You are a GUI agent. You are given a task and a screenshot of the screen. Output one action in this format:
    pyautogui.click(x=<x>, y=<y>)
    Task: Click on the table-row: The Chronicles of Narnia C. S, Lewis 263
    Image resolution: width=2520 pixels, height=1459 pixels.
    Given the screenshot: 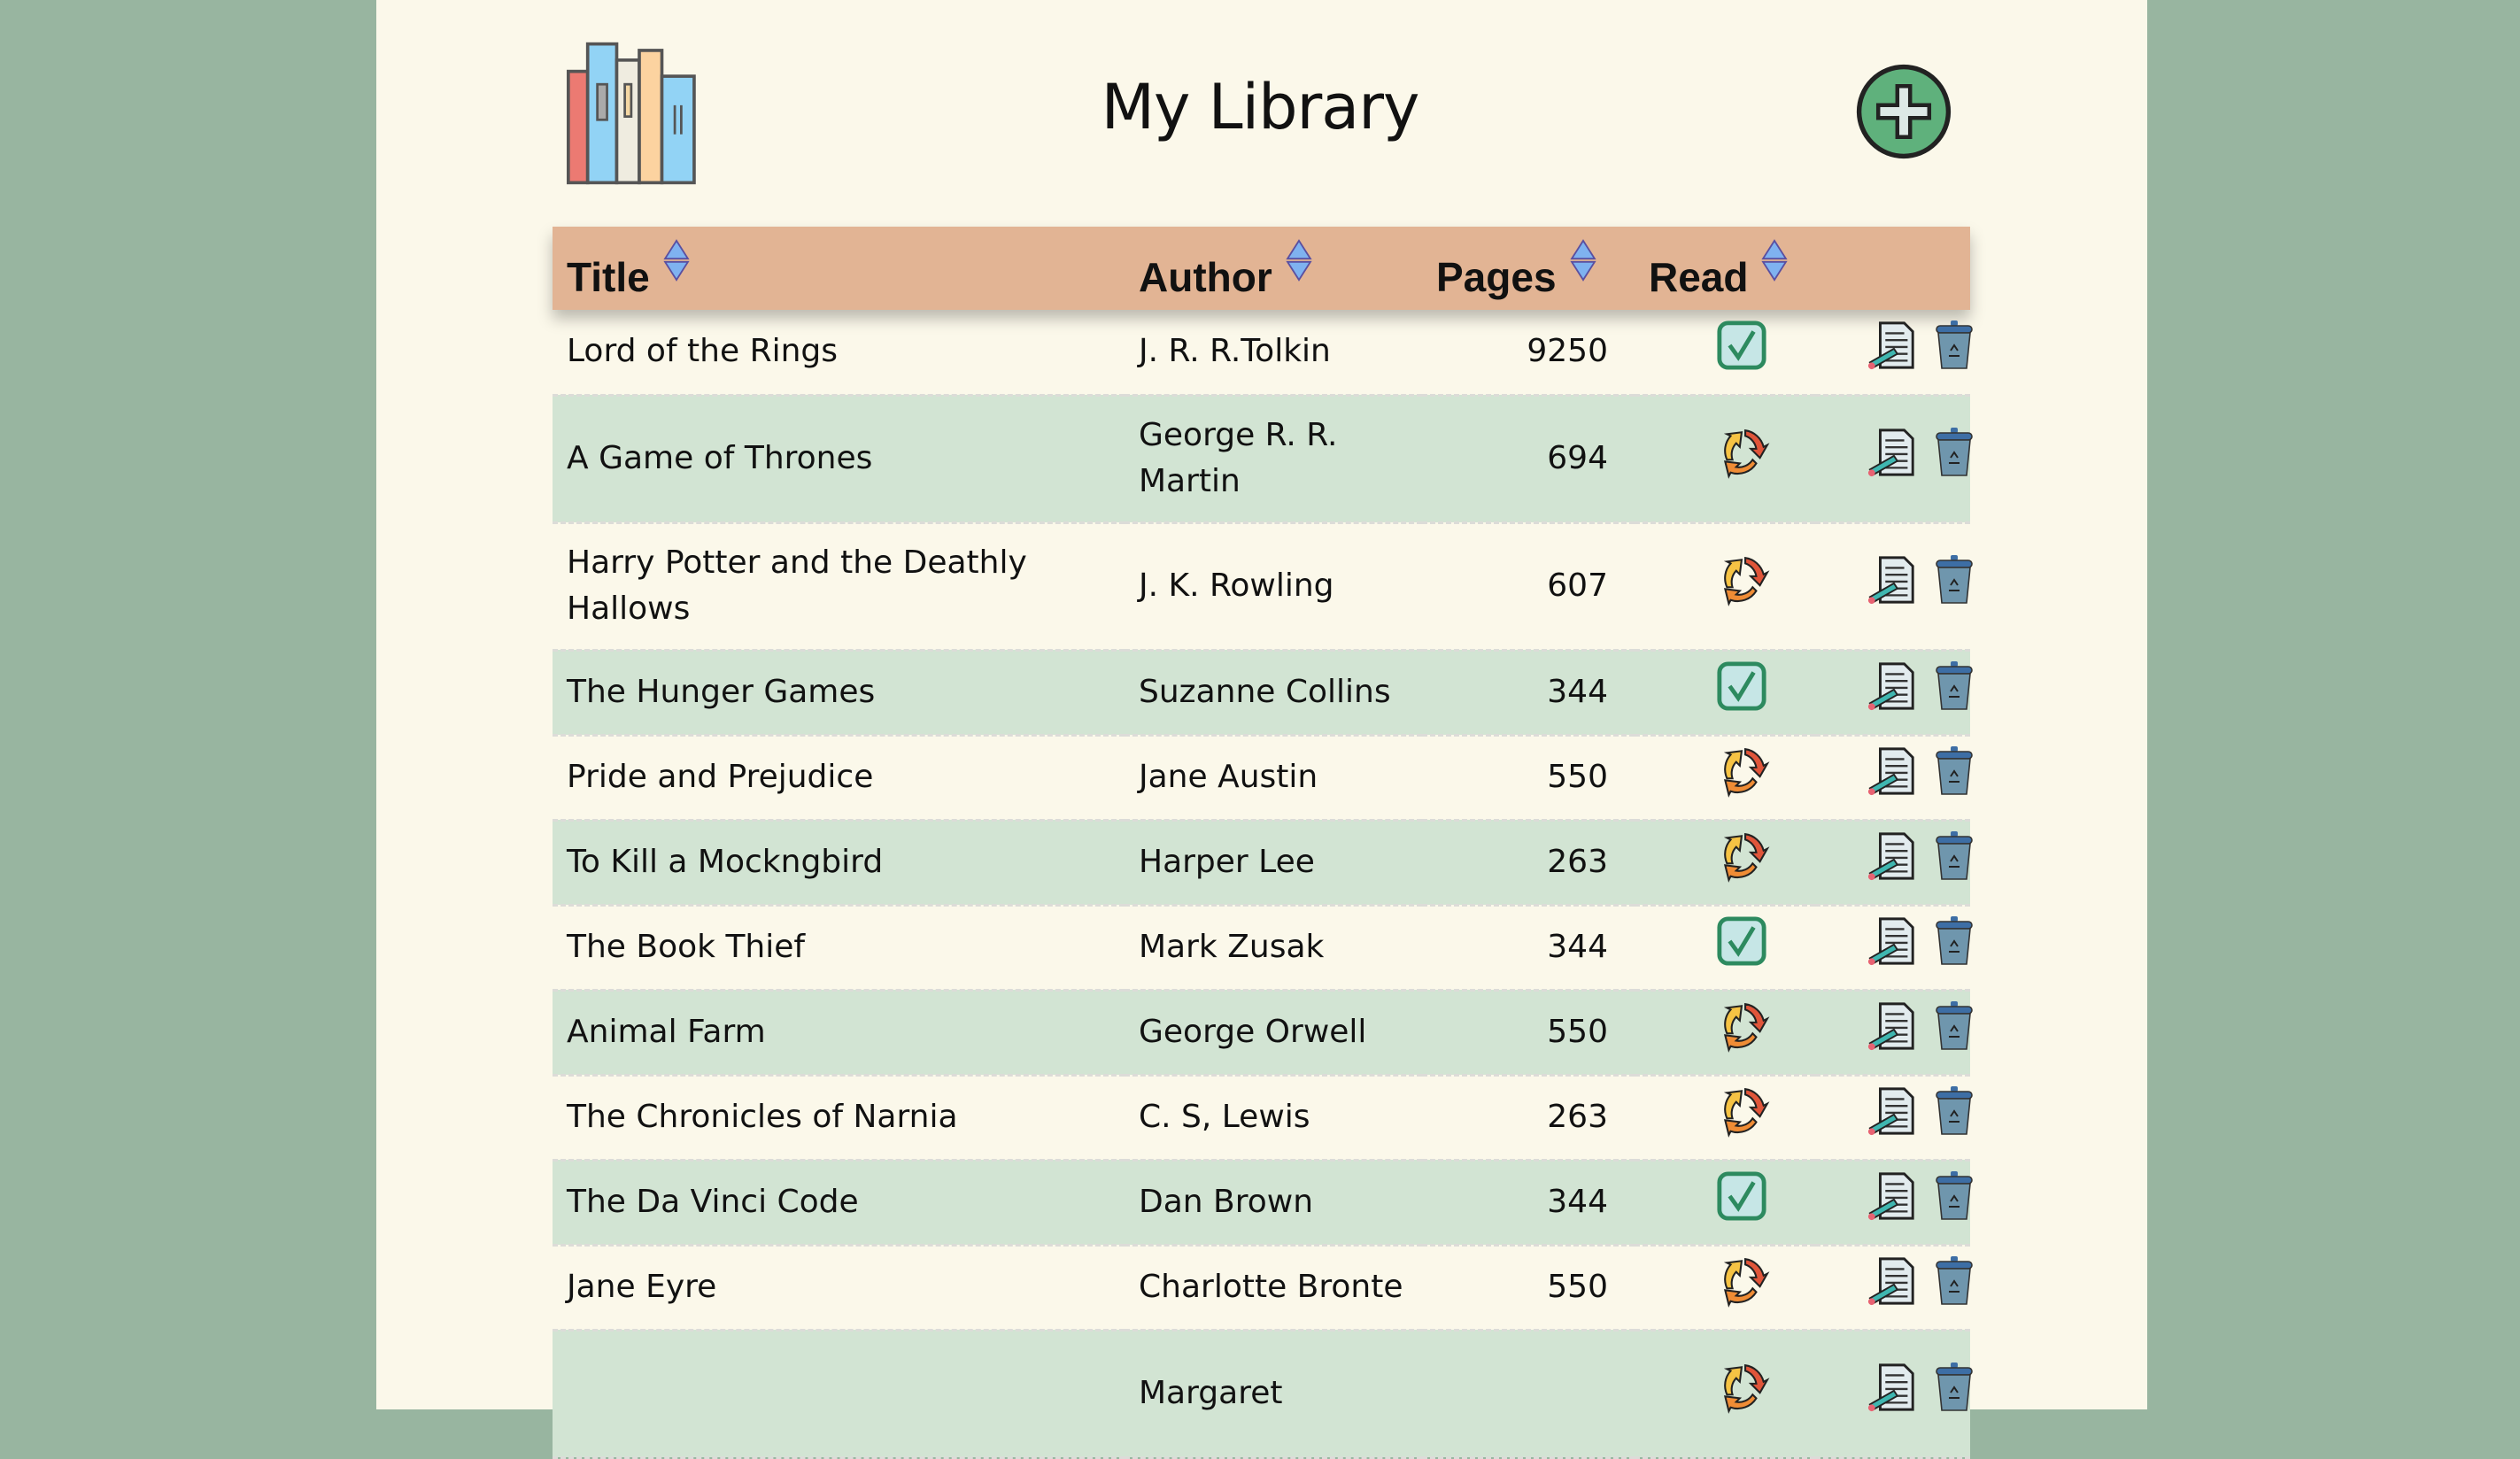 What is the action you would take?
    pyautogui.click(x=1263, y=1117)
    